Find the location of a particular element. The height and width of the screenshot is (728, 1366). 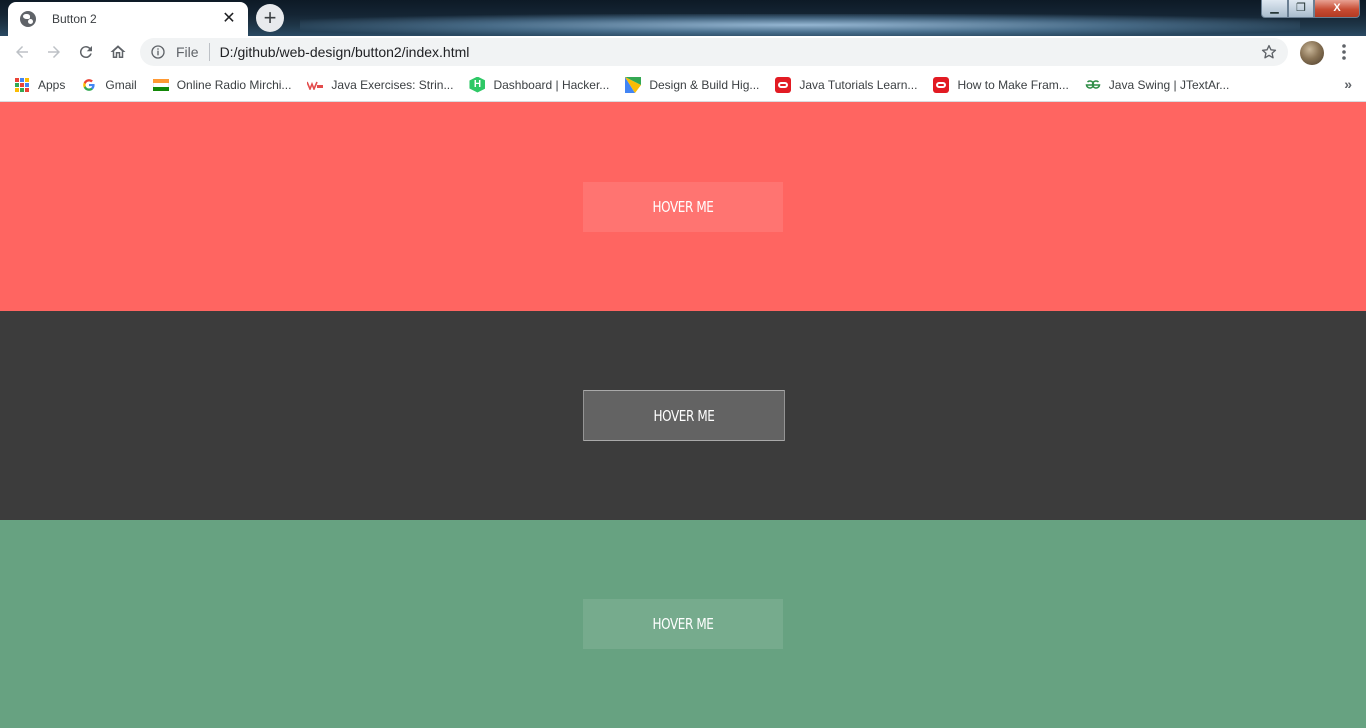

window-title-bar: Button 2 ✕ + ▁ ❐ X is located at coordinates (683, 18).